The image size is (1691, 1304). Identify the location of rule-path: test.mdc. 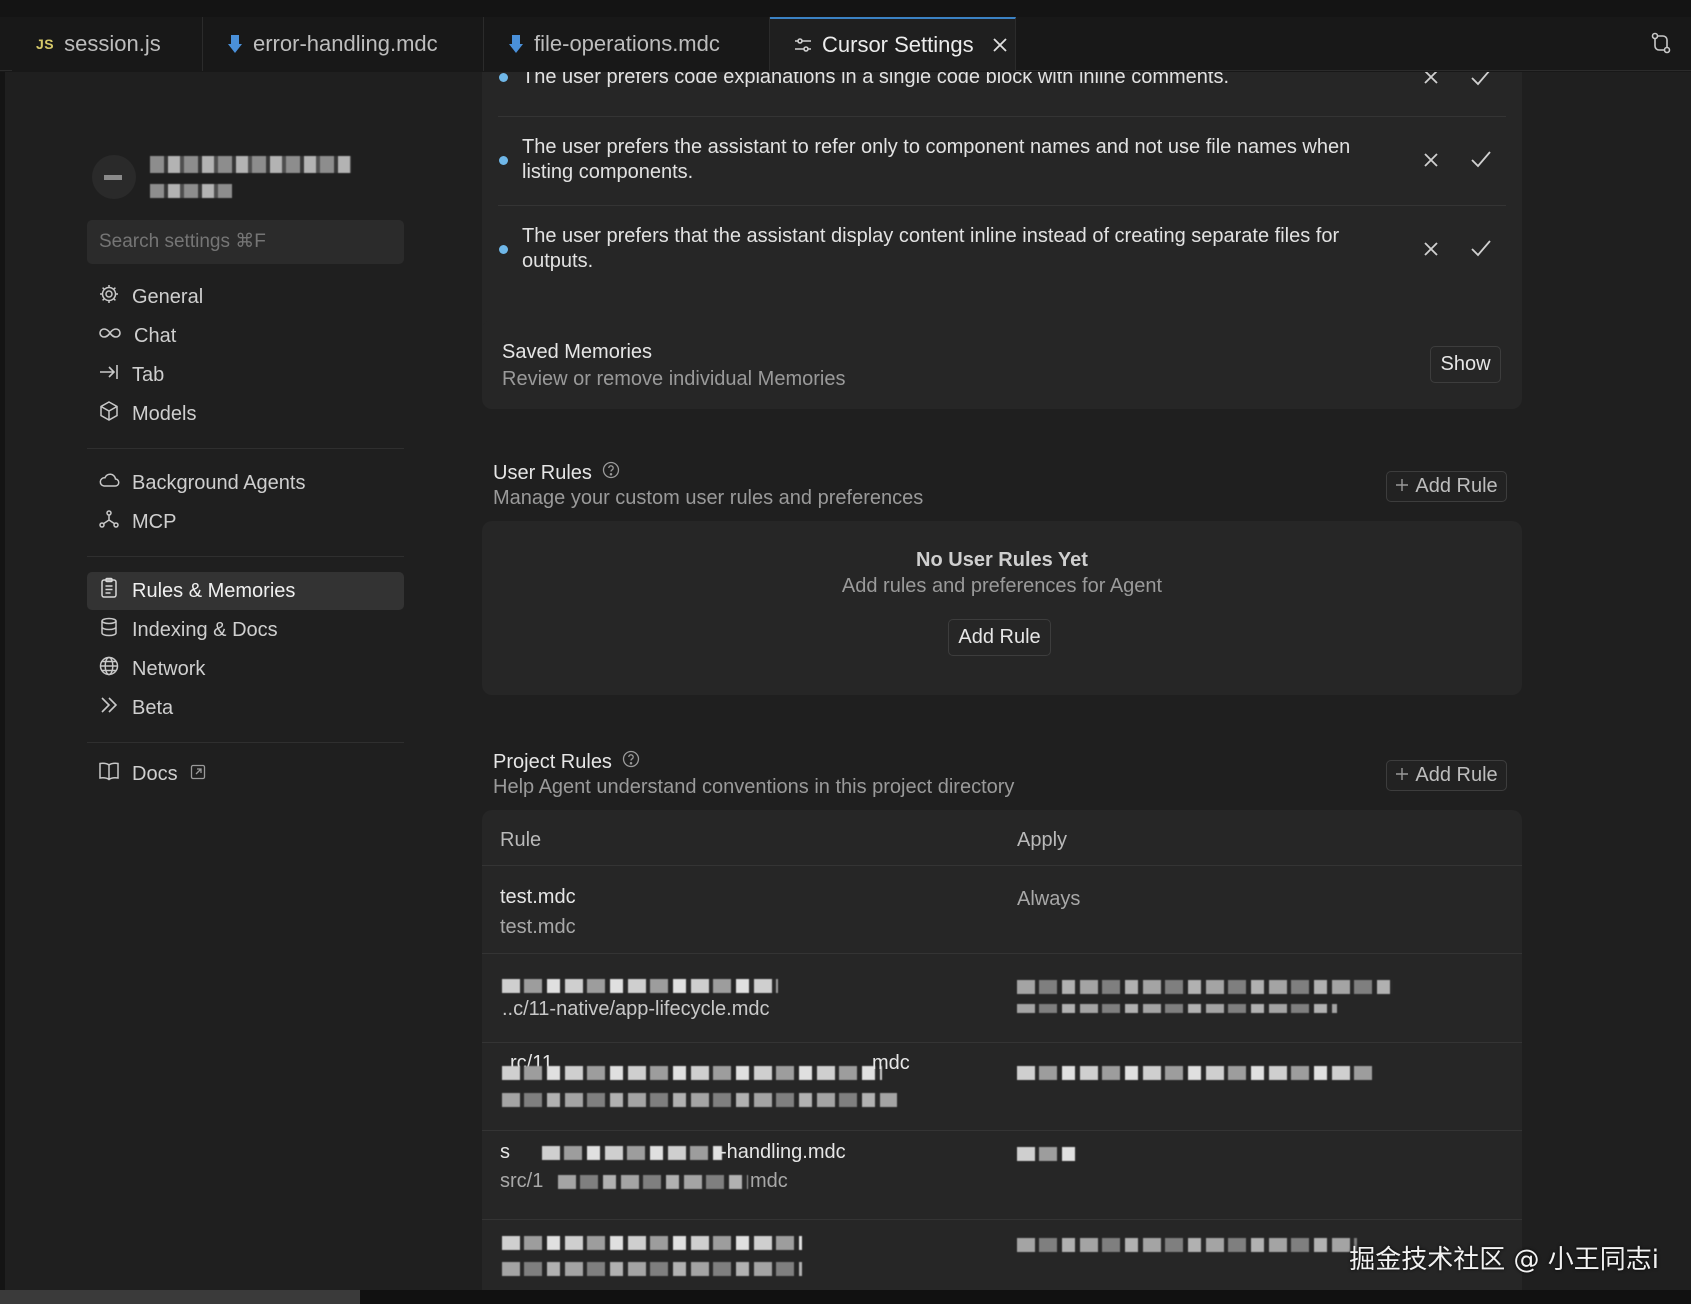
(538, 927).